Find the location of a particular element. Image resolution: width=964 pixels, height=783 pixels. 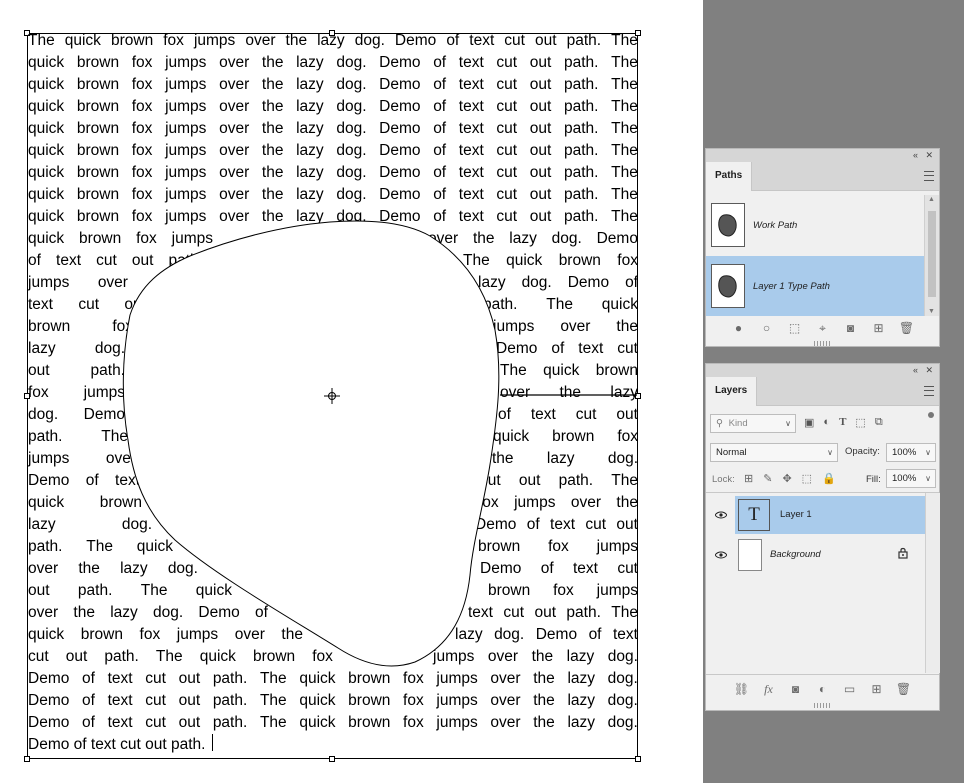

scroll-thumb is located at coordinates (932, 254).